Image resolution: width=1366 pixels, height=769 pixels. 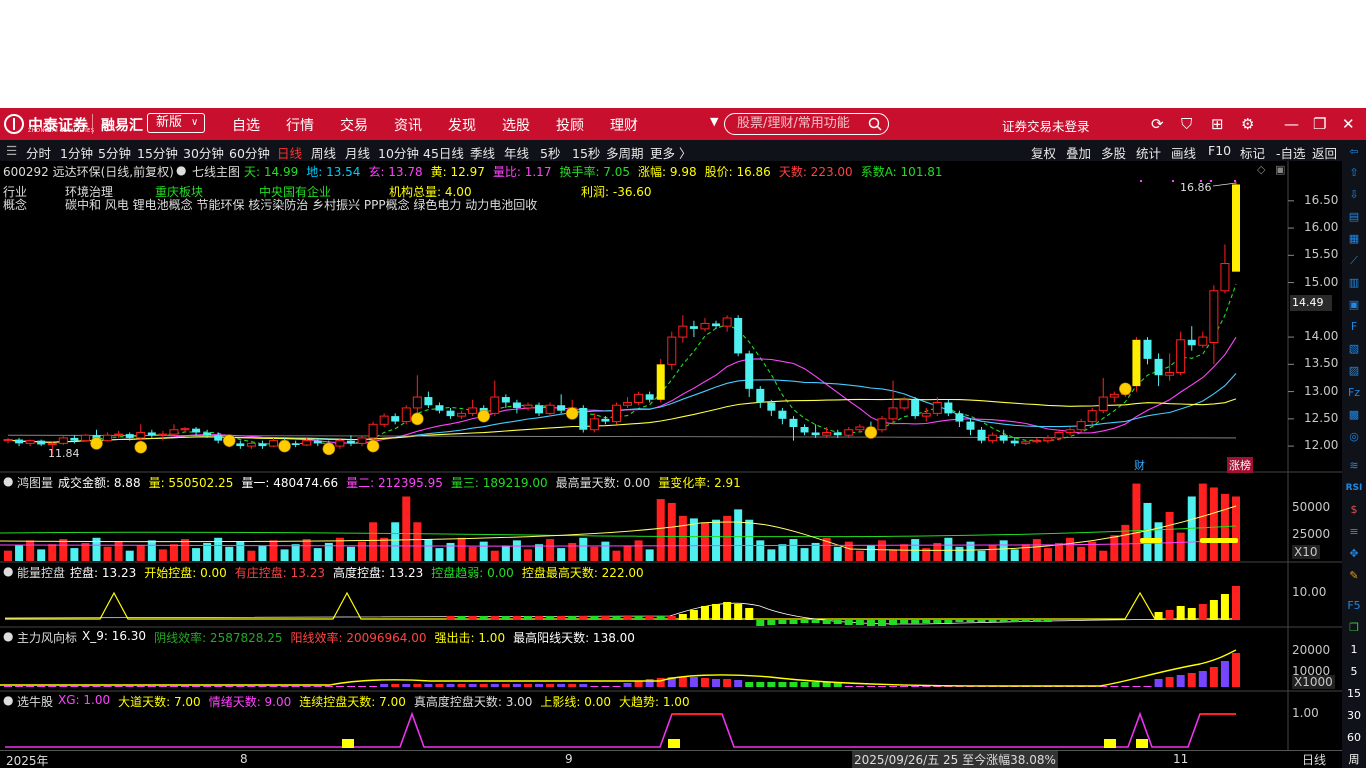 What do you see at coordinates (1280, 169) in the screenshot?
I see `panel-icon: ▣` at bounding box center [1280, 169].